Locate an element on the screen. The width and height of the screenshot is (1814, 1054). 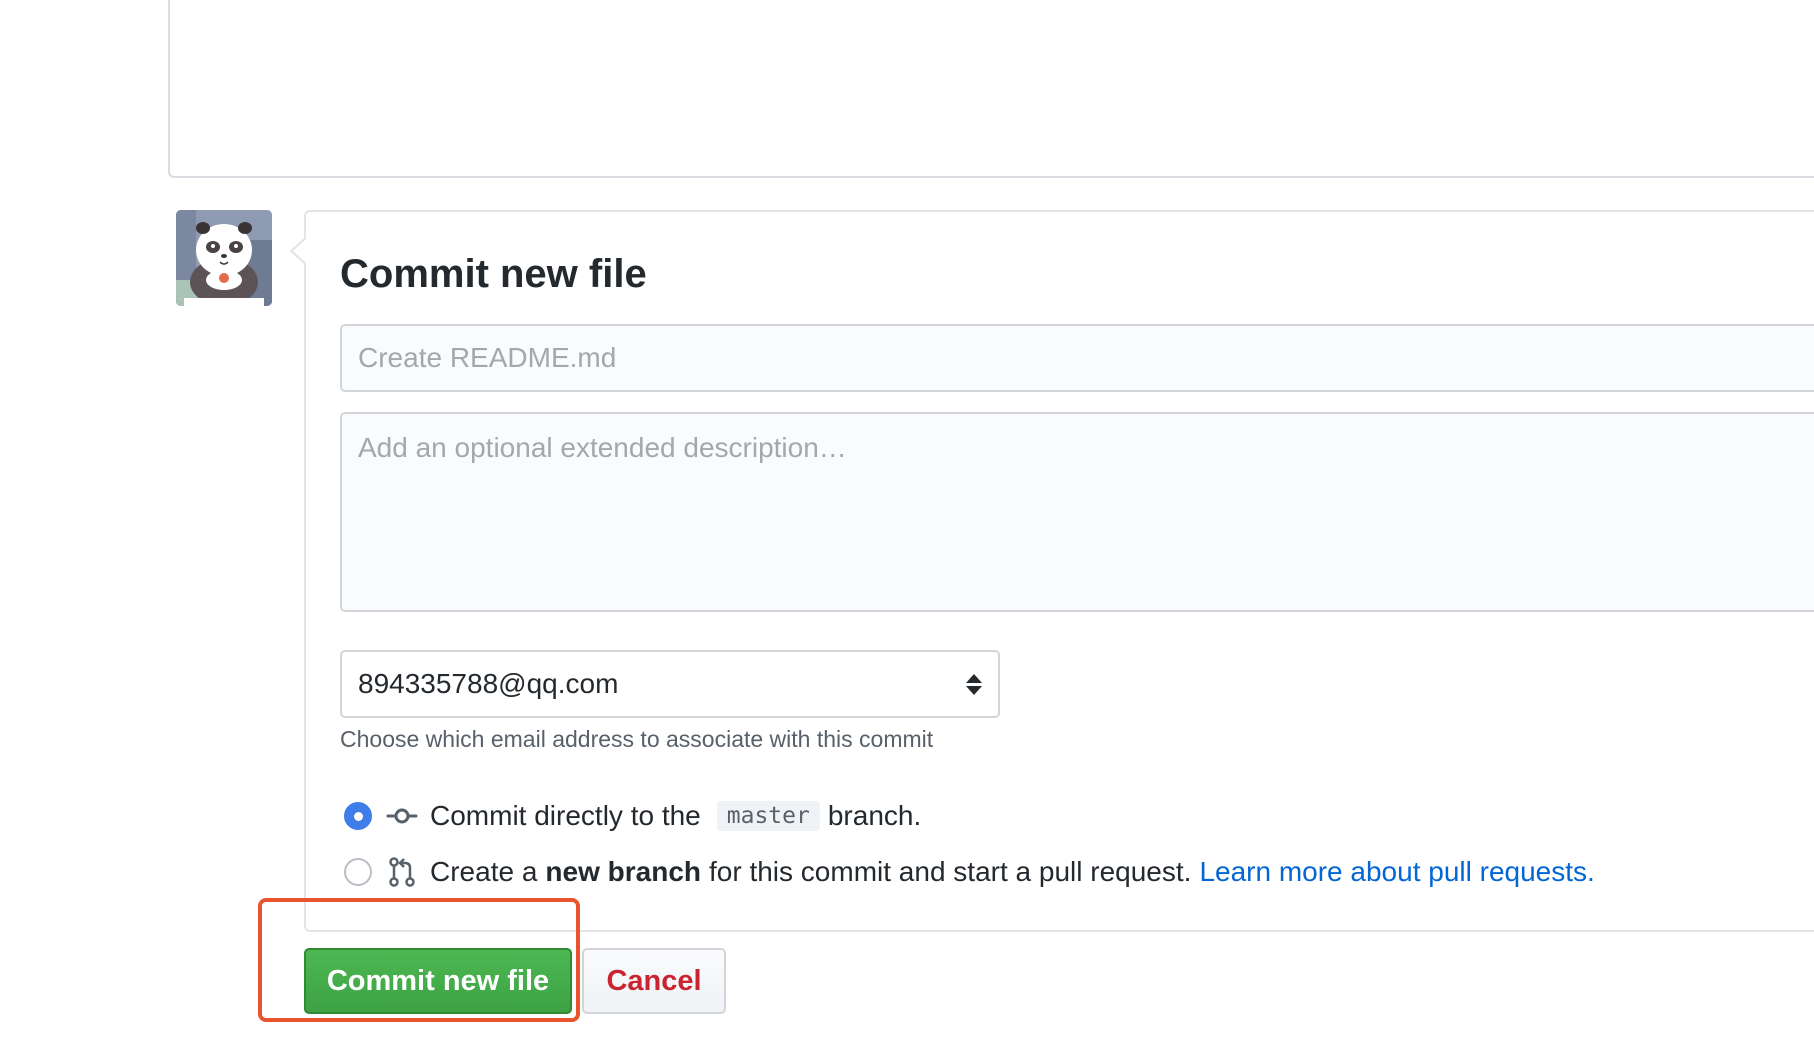
speech-caret-fill is located at coordinates (300, 251).